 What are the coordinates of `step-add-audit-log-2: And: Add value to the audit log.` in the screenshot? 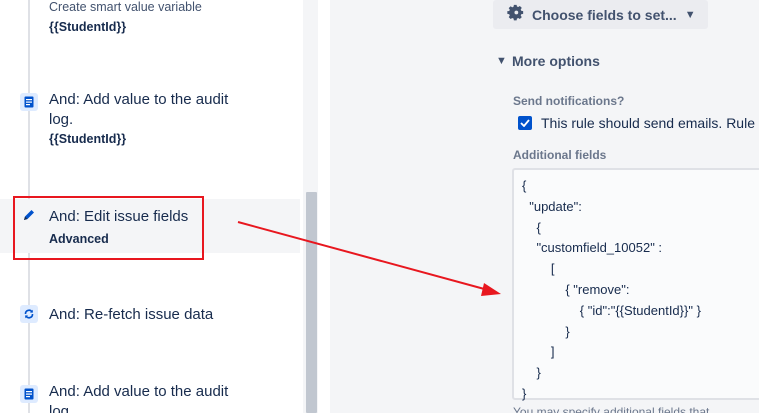 It's located at (150, 396).